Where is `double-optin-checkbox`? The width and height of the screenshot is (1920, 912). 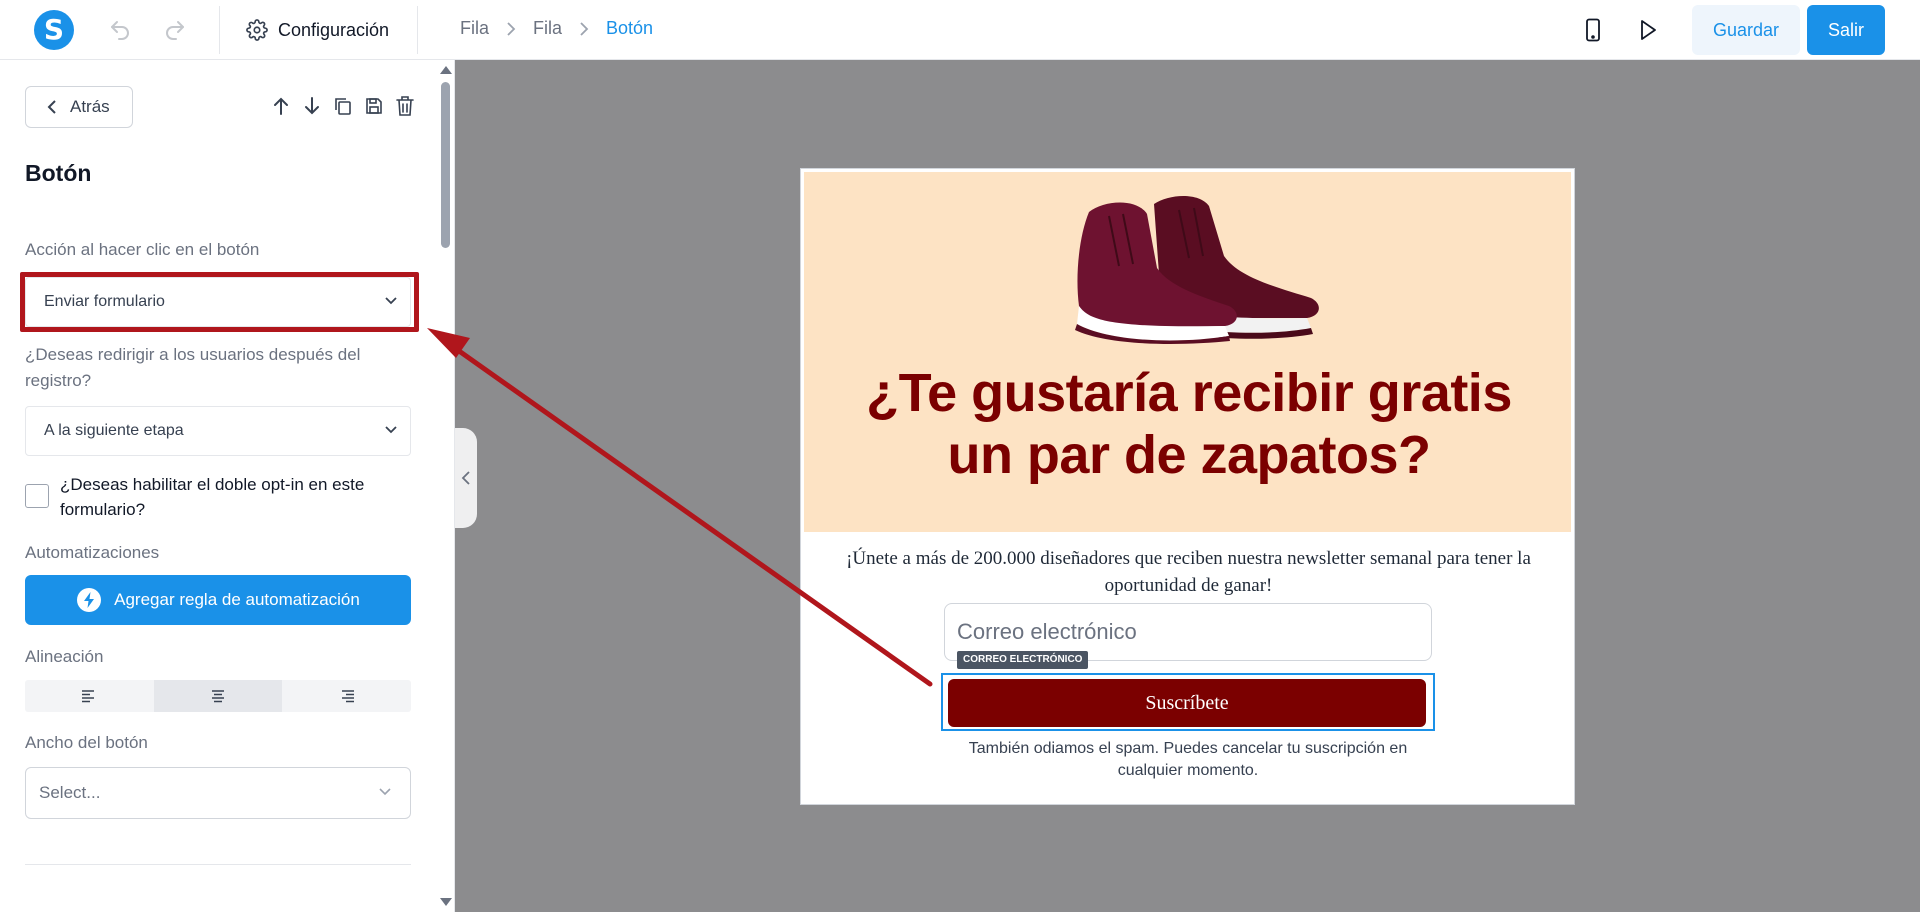 double-optin-checkbox is located at coordinates (37, 496).